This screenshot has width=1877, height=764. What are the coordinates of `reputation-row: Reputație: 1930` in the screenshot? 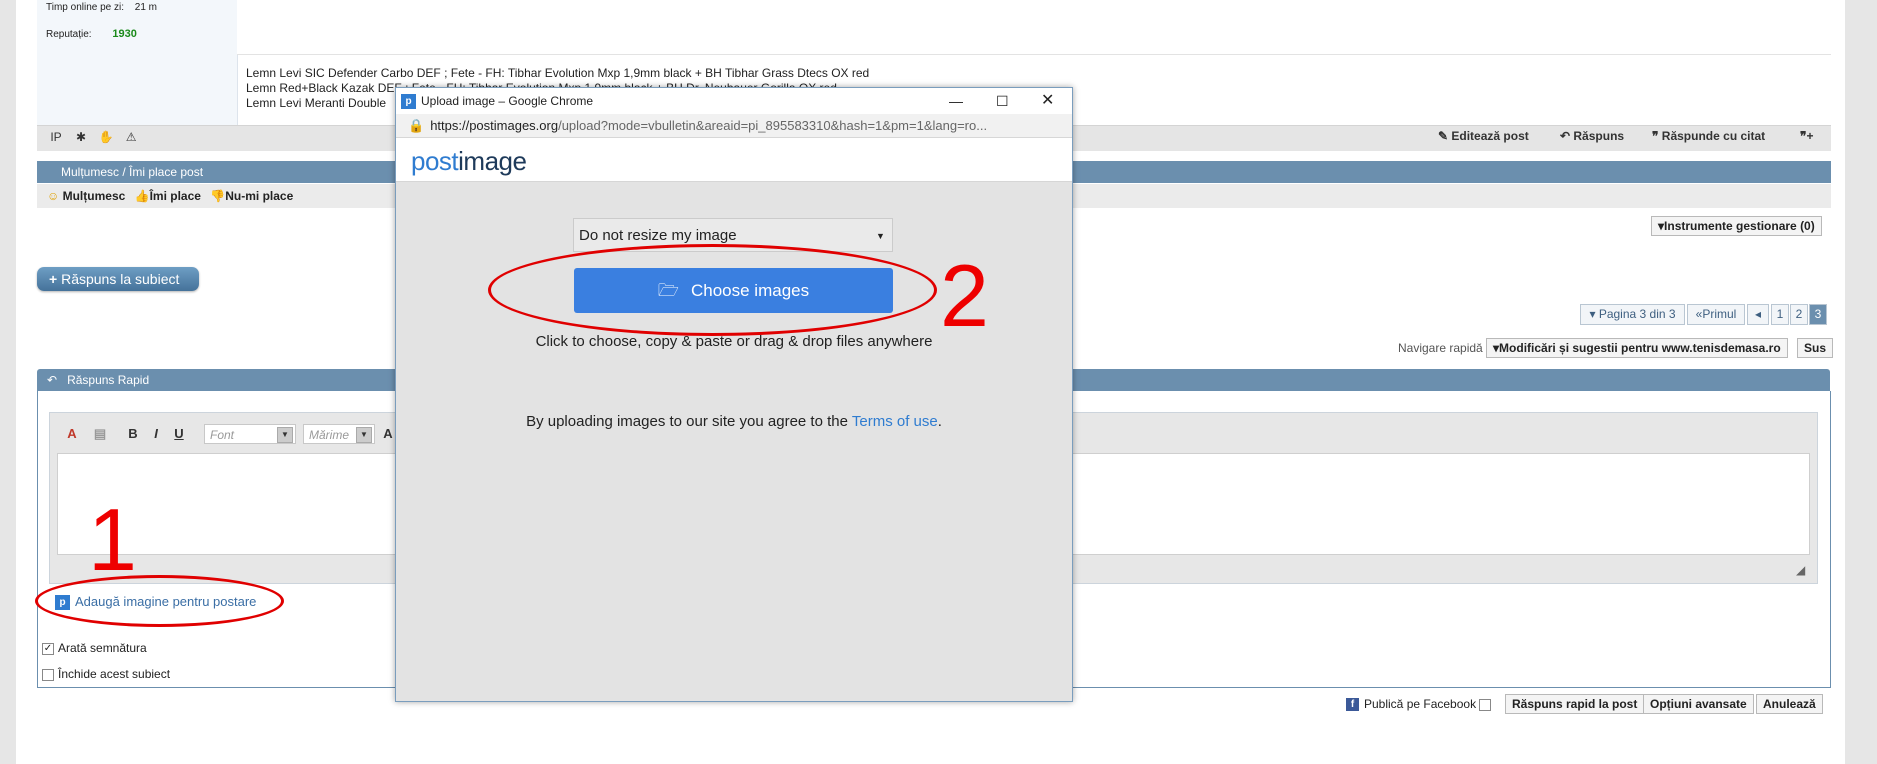 It's located at (91, 34).